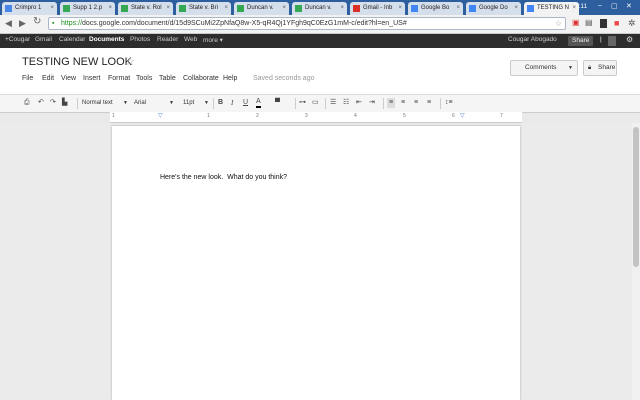 The height and width of the screenshot is (400, 640). I want to click on redo-icon: ↷, so click(53, 103).